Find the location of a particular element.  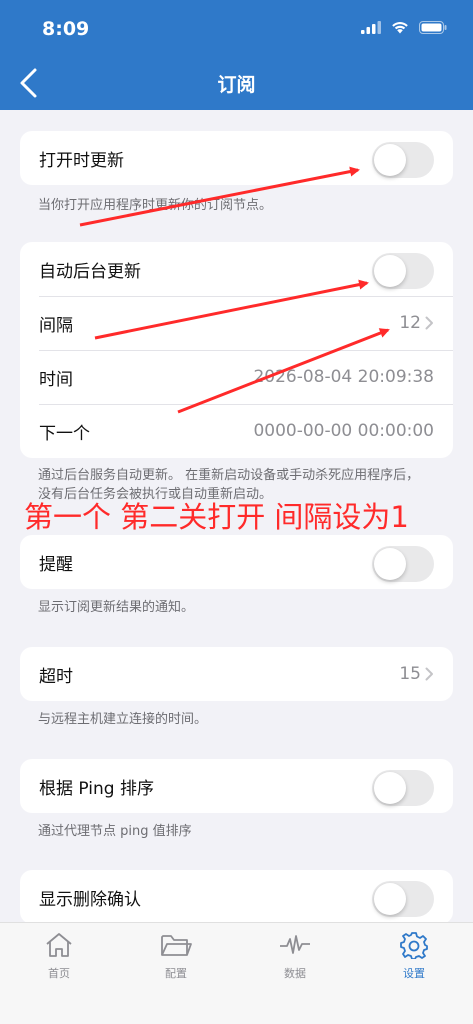

pulse-icon is located at coordinates (295, 944).